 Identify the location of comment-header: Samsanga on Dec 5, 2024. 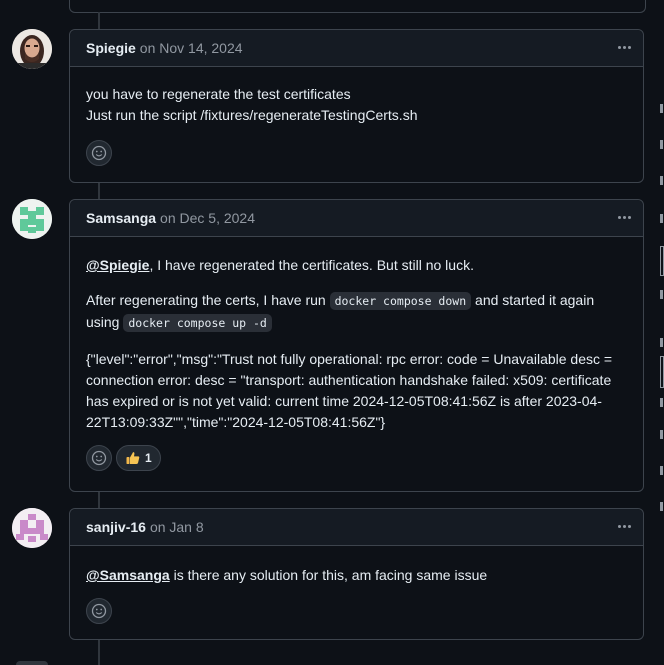
(356, 218).